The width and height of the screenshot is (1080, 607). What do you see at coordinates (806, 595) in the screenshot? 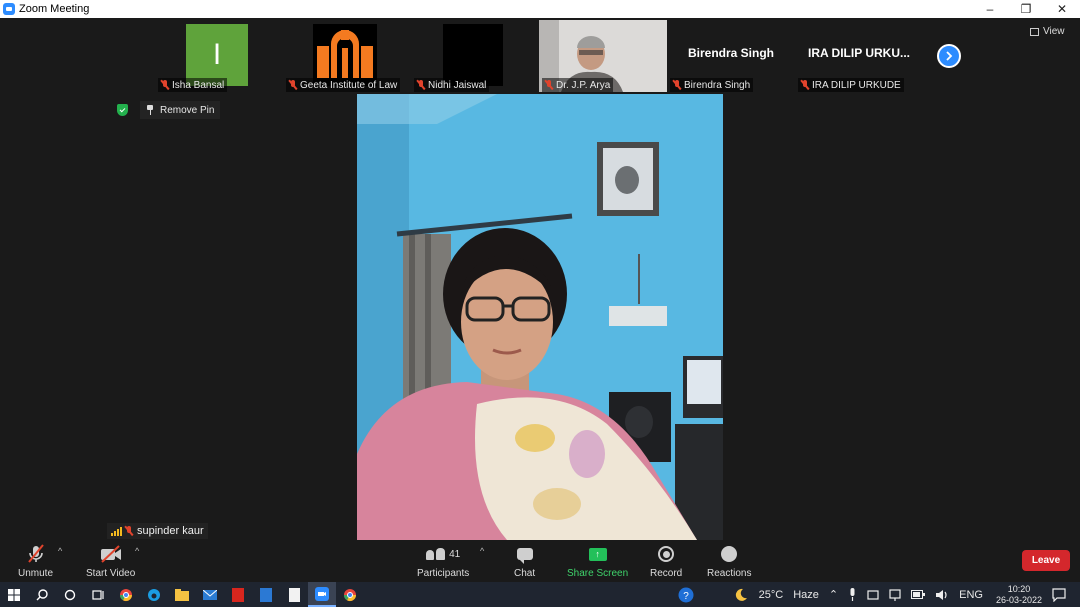
I see `weather-label: Haze` at bounding box center [806, 595].